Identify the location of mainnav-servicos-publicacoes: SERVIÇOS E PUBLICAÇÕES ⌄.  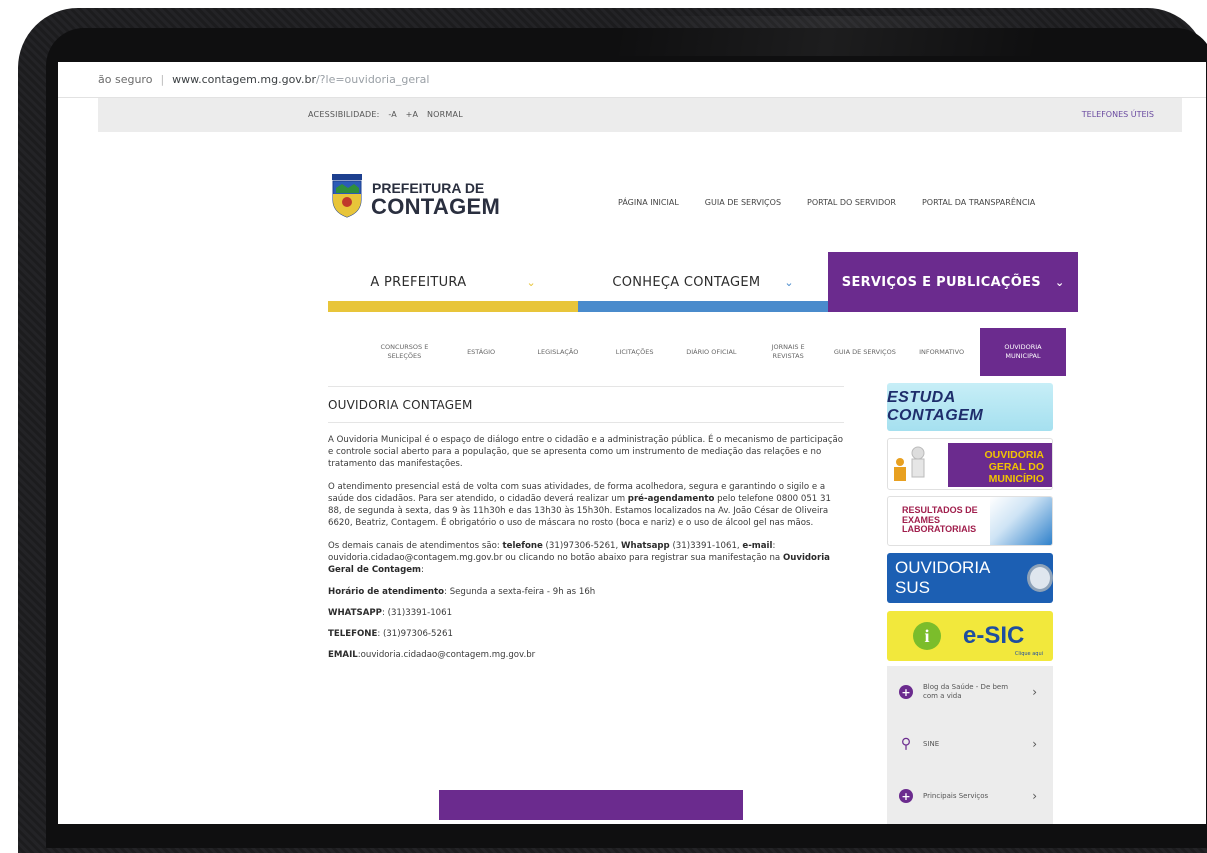
(953, 282).